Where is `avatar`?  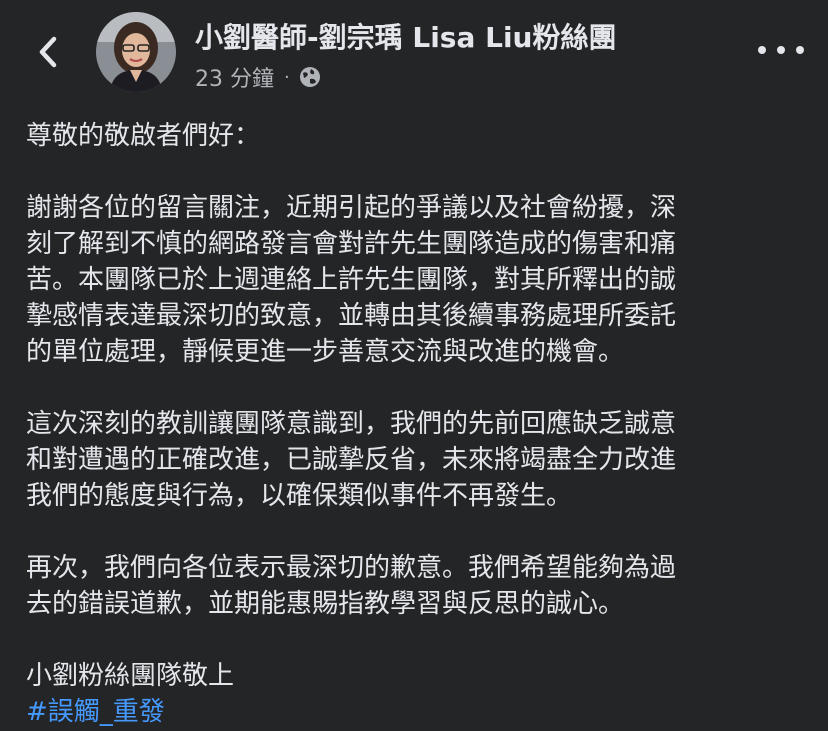
avatar is located at coordinates (136, 52).